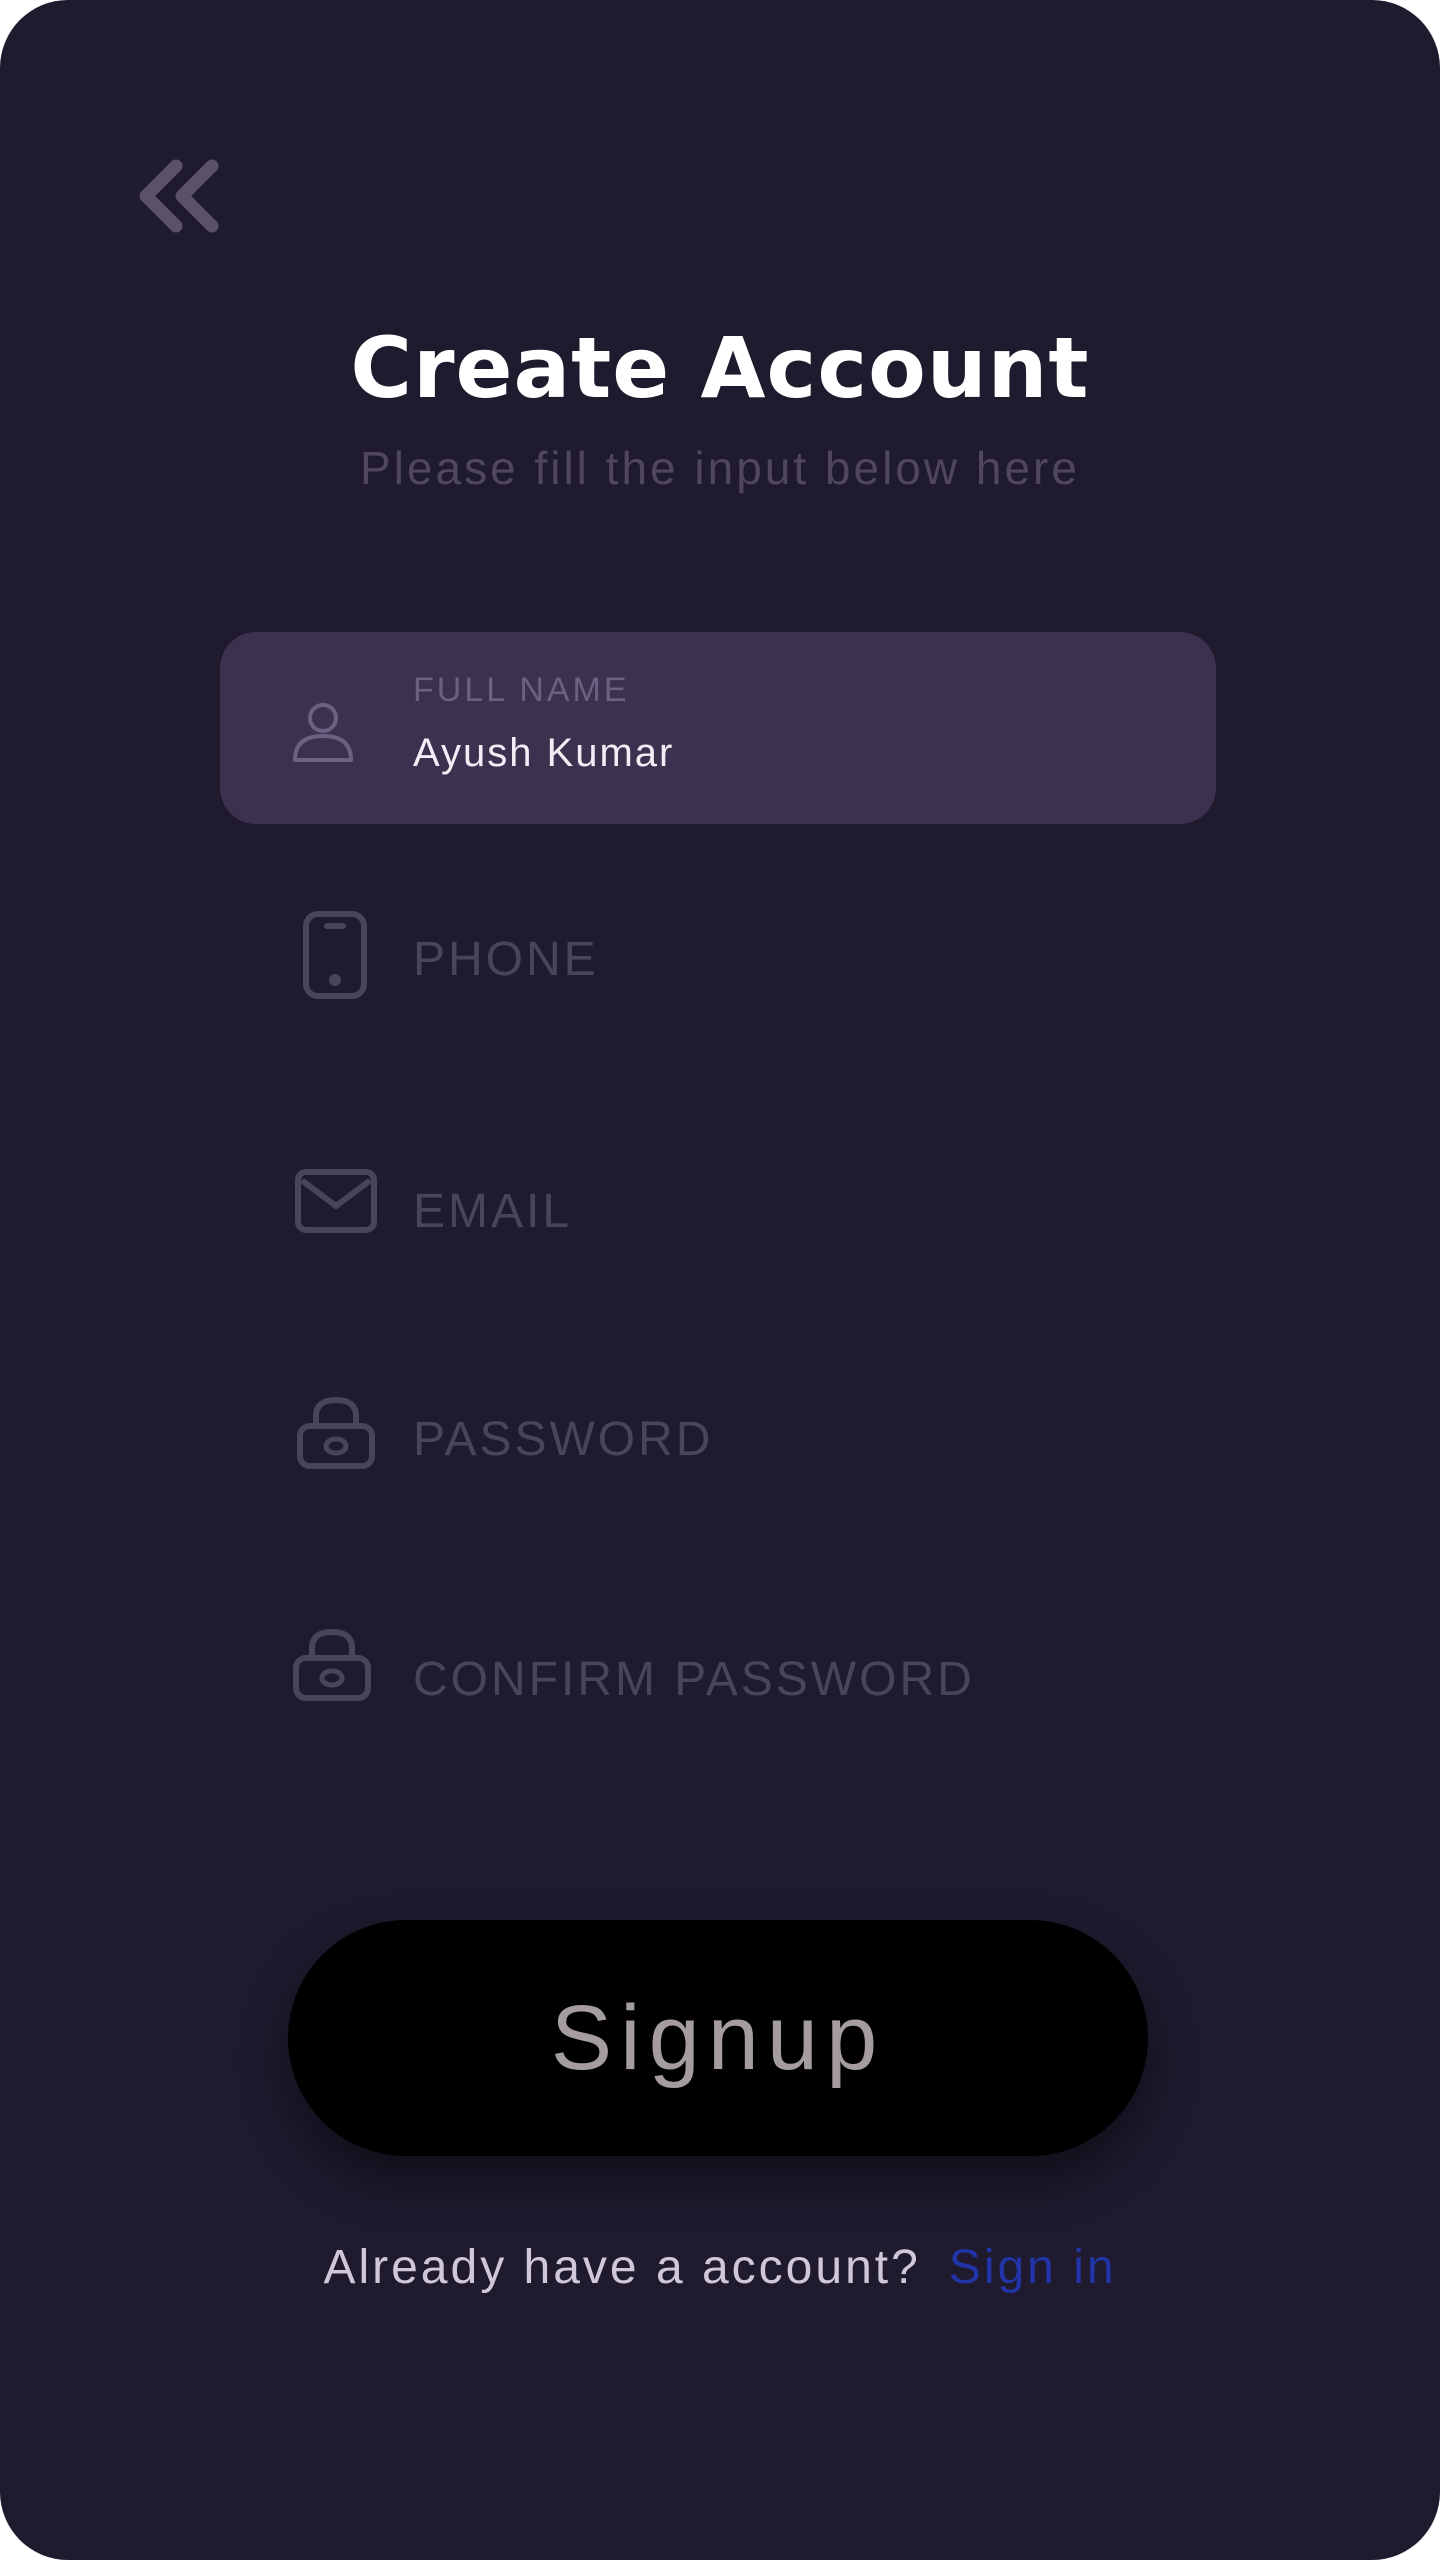 This screenshot has height=2560, width=1440. I want to click on confirm-password-field: CONFIRM PASSWORD, so click(718, 1680).